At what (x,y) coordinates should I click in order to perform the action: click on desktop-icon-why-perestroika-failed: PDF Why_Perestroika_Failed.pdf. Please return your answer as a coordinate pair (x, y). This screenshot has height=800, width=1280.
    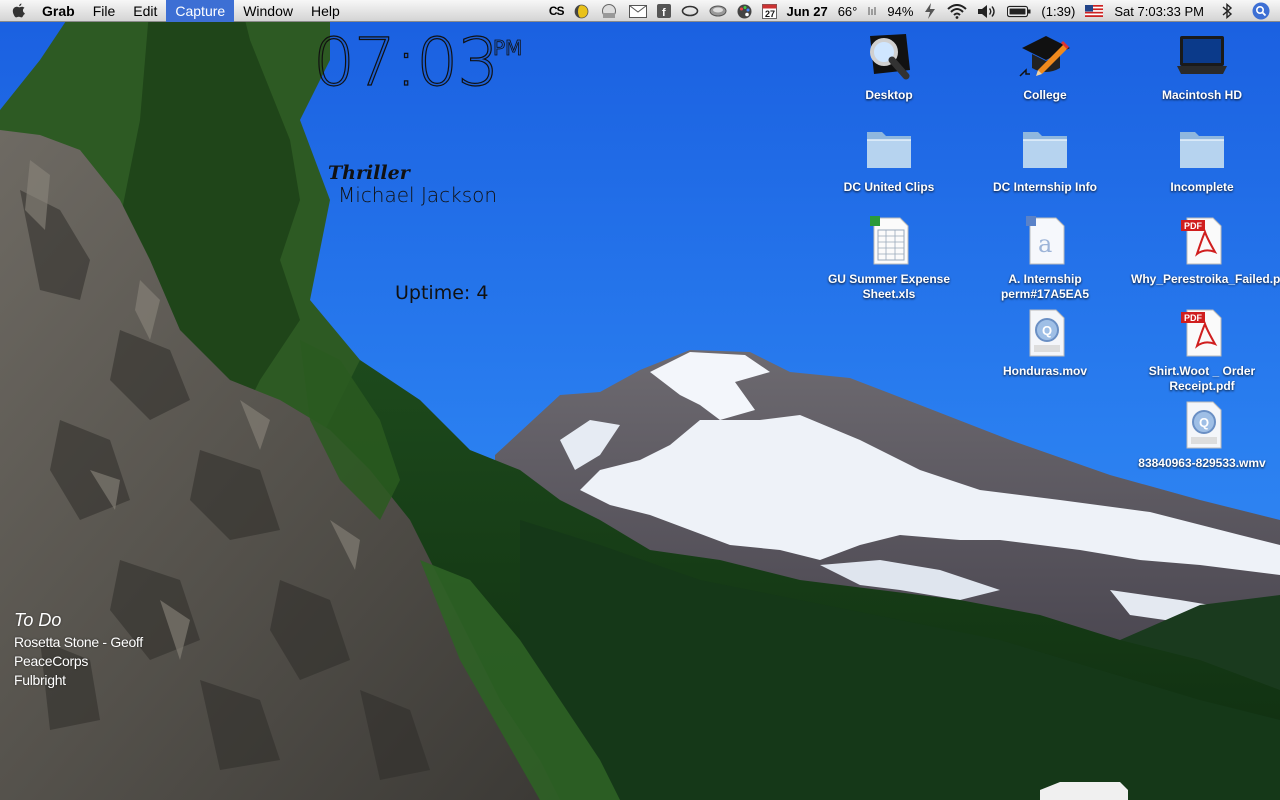
    Looking at the image, I should click on (1203, 250).